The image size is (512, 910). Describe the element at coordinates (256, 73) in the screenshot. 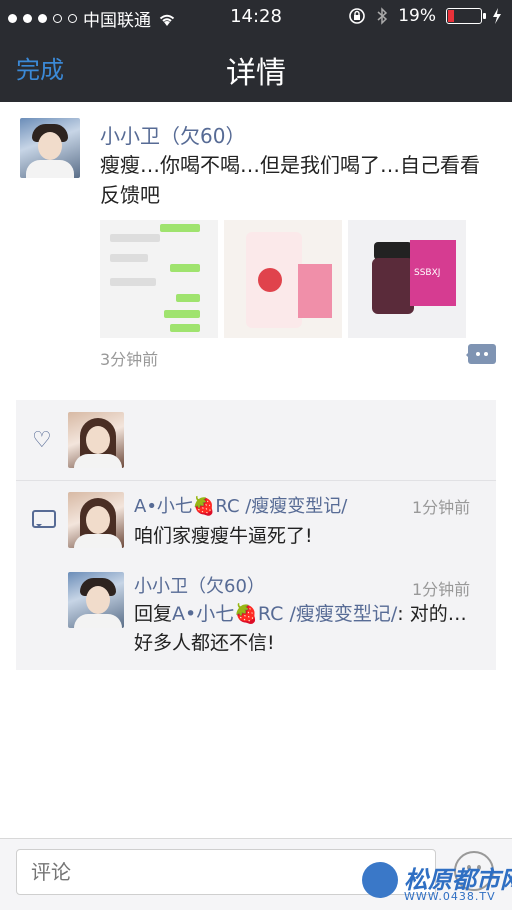

I see `page-title: 详情` at that location.